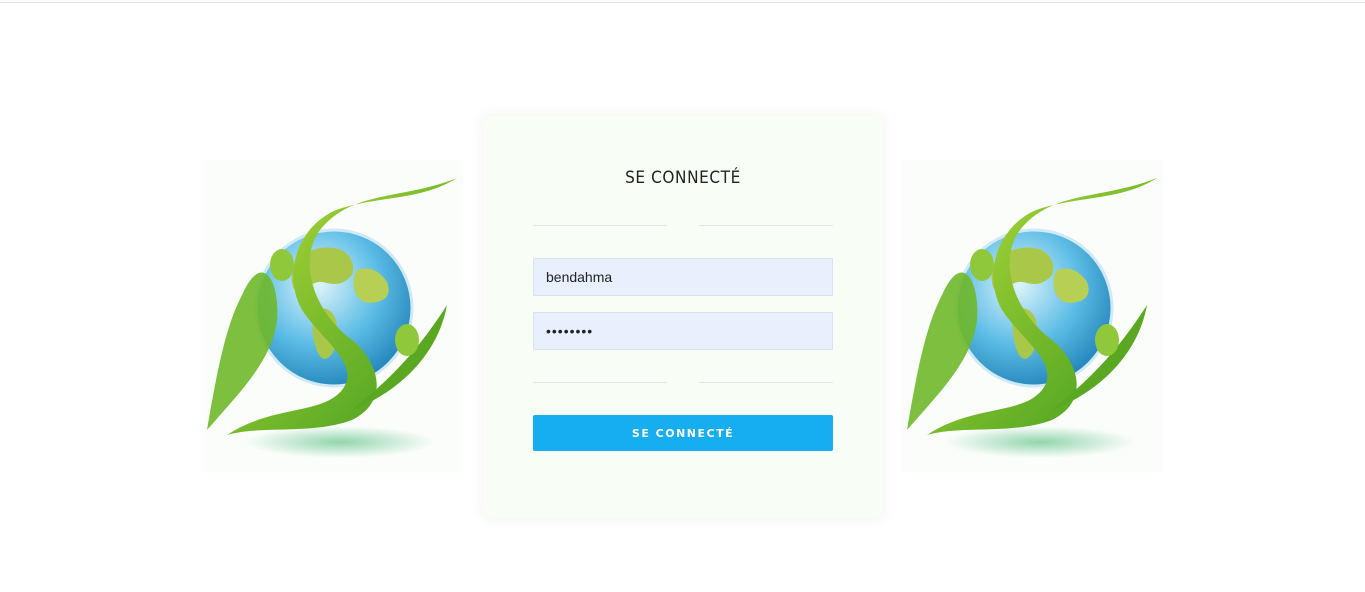 The width and height of the screenshot is (1365, 592). I want to click on form-divider-right, so click(766, 382).